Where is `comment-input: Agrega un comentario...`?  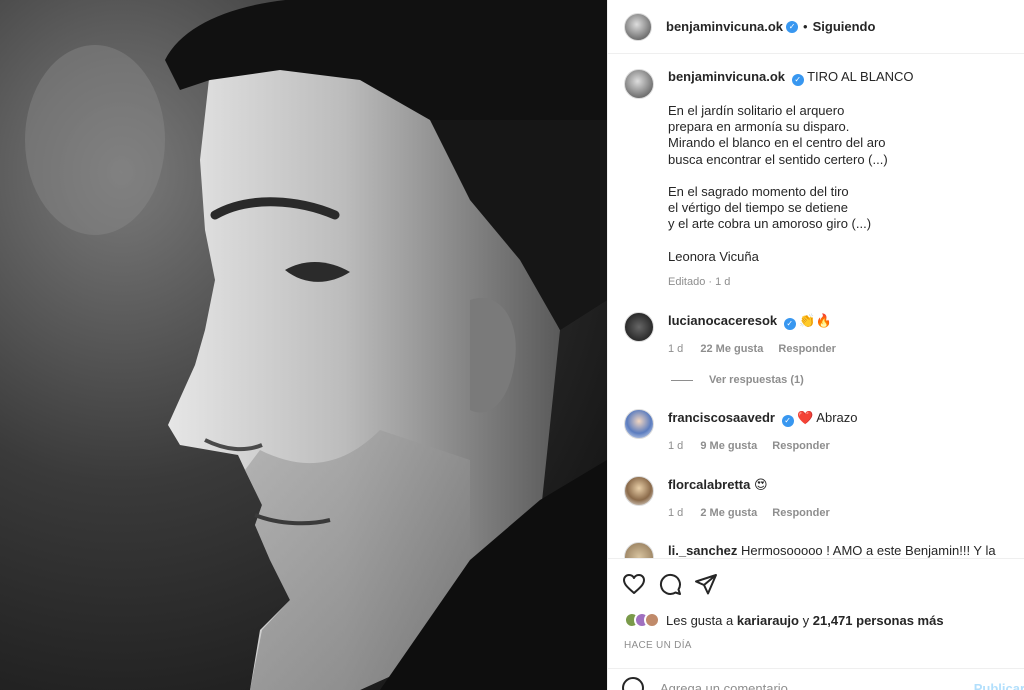
comment-input: Agrega un comentario... is located at coordinates (729, 685).